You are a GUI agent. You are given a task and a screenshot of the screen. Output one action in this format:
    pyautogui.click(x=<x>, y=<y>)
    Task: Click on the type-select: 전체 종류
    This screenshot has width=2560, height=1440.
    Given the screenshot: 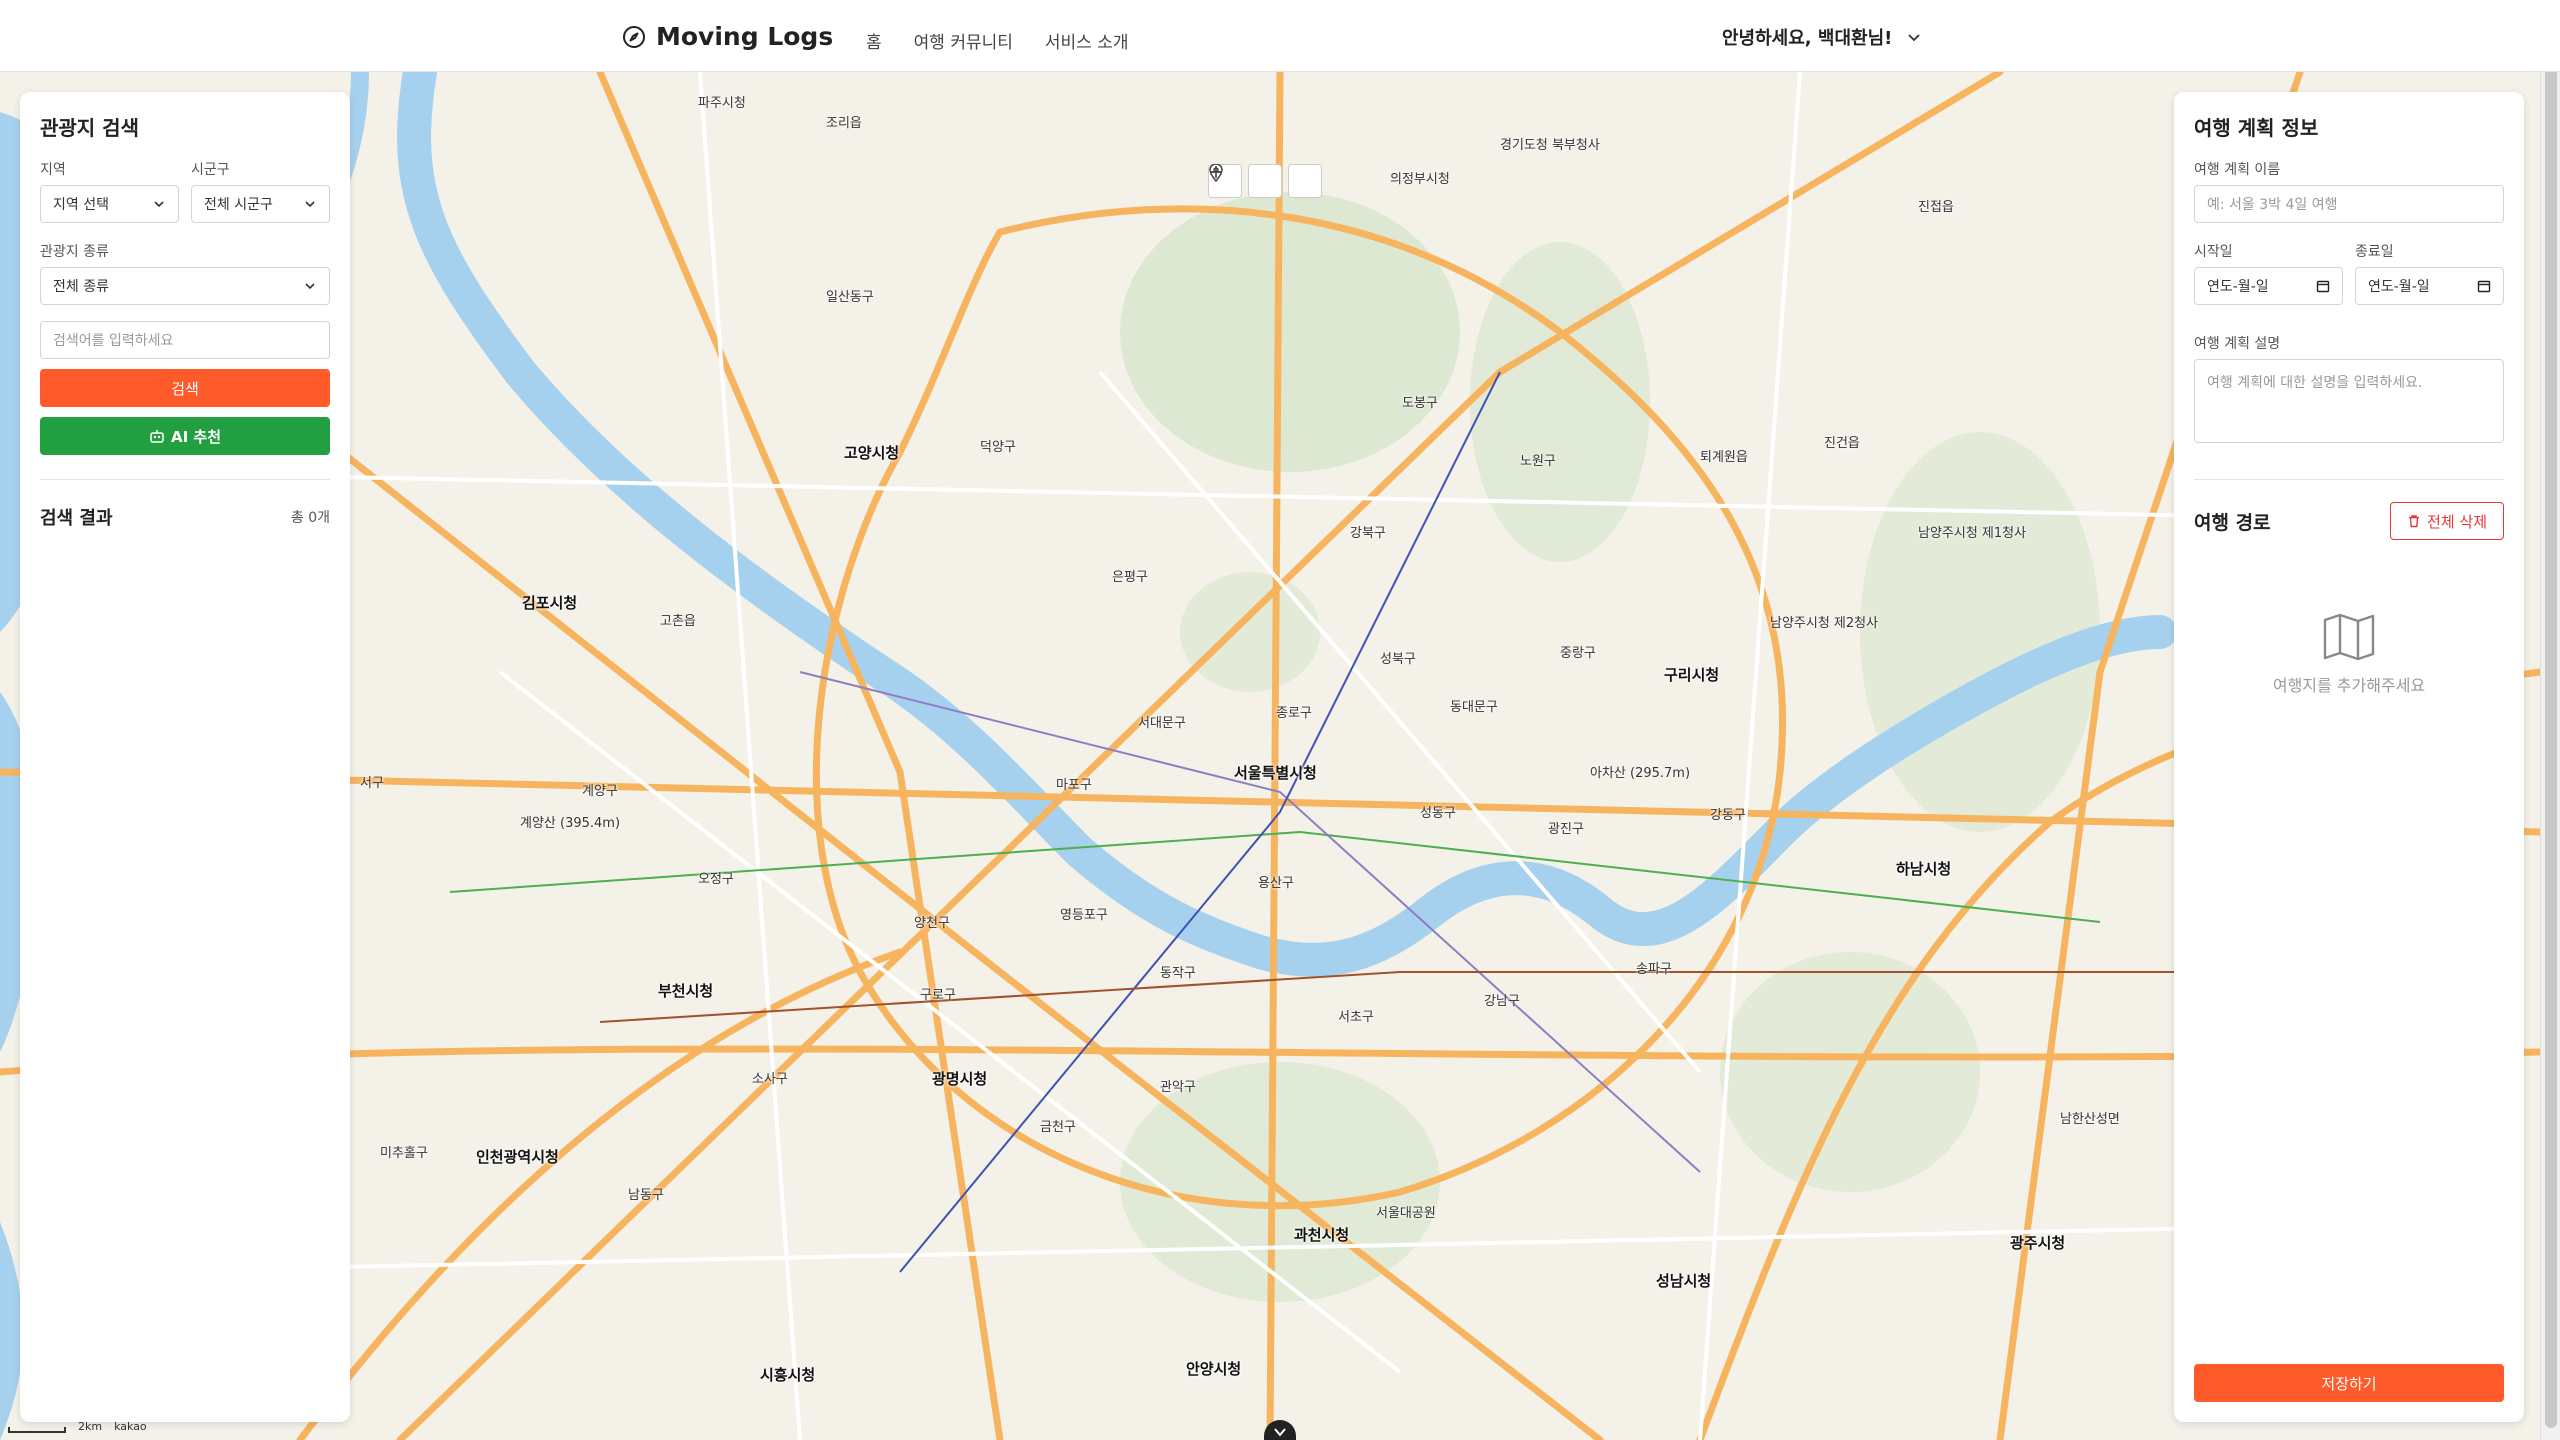 What is the action you would take?
    pyautogui.click(x=185, y=286)
    